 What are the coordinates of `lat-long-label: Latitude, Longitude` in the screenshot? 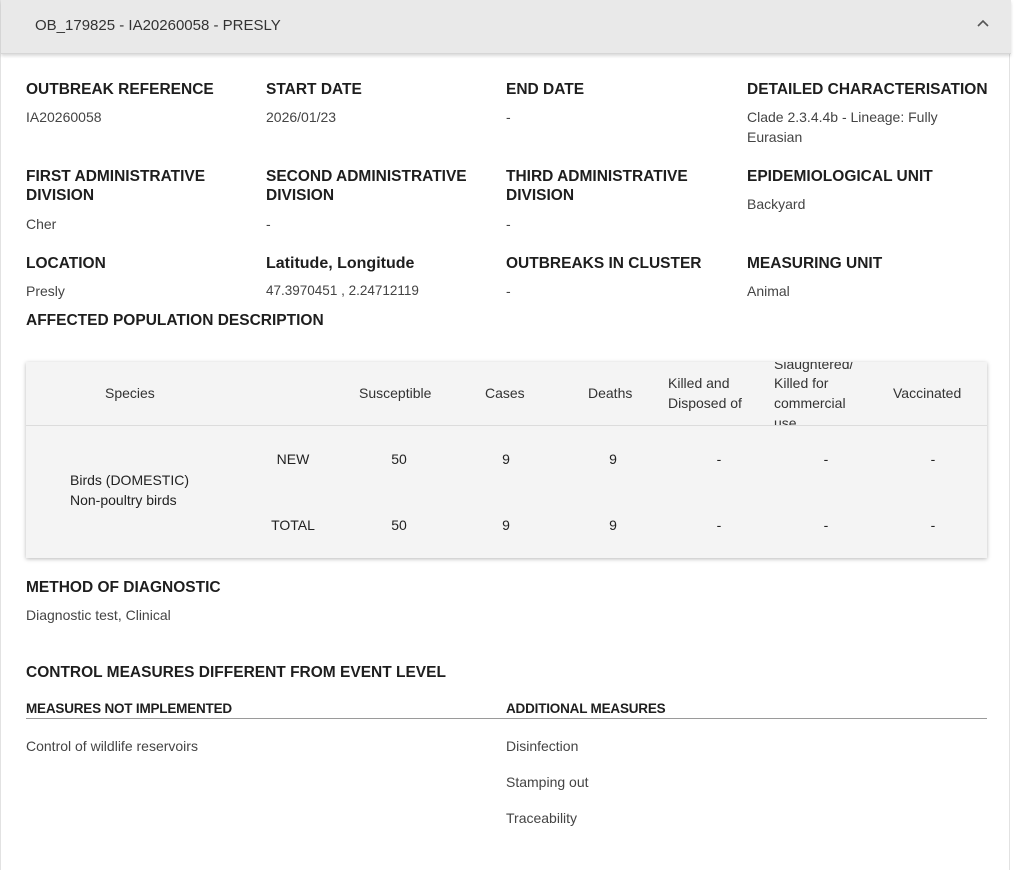 It's located at (340, 263).